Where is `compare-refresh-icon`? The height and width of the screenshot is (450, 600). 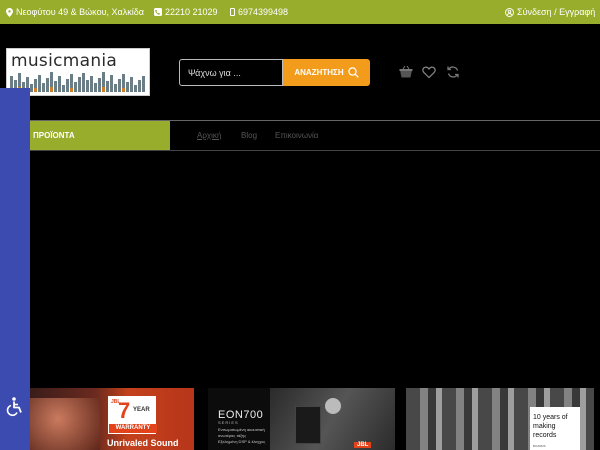
compare-refresh-icon is located at coordinates (453, 72).